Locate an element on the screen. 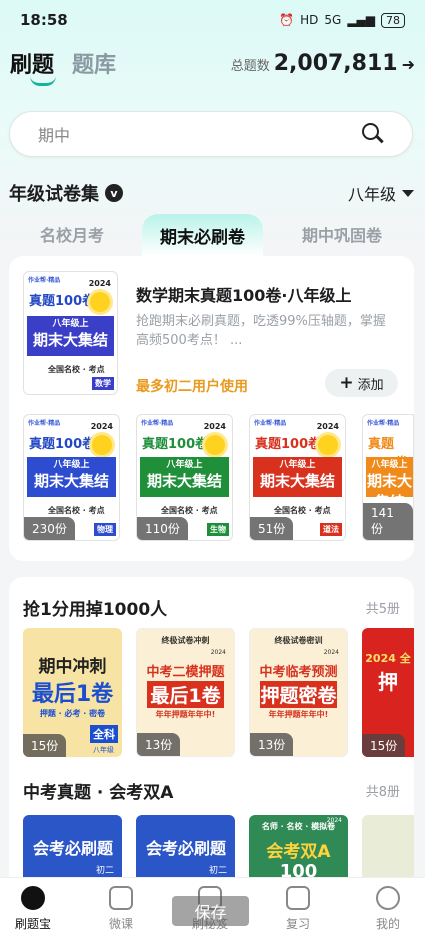 The width and height of the screenshot is (425, 941). search-icon is located at coordinates (373, 134).